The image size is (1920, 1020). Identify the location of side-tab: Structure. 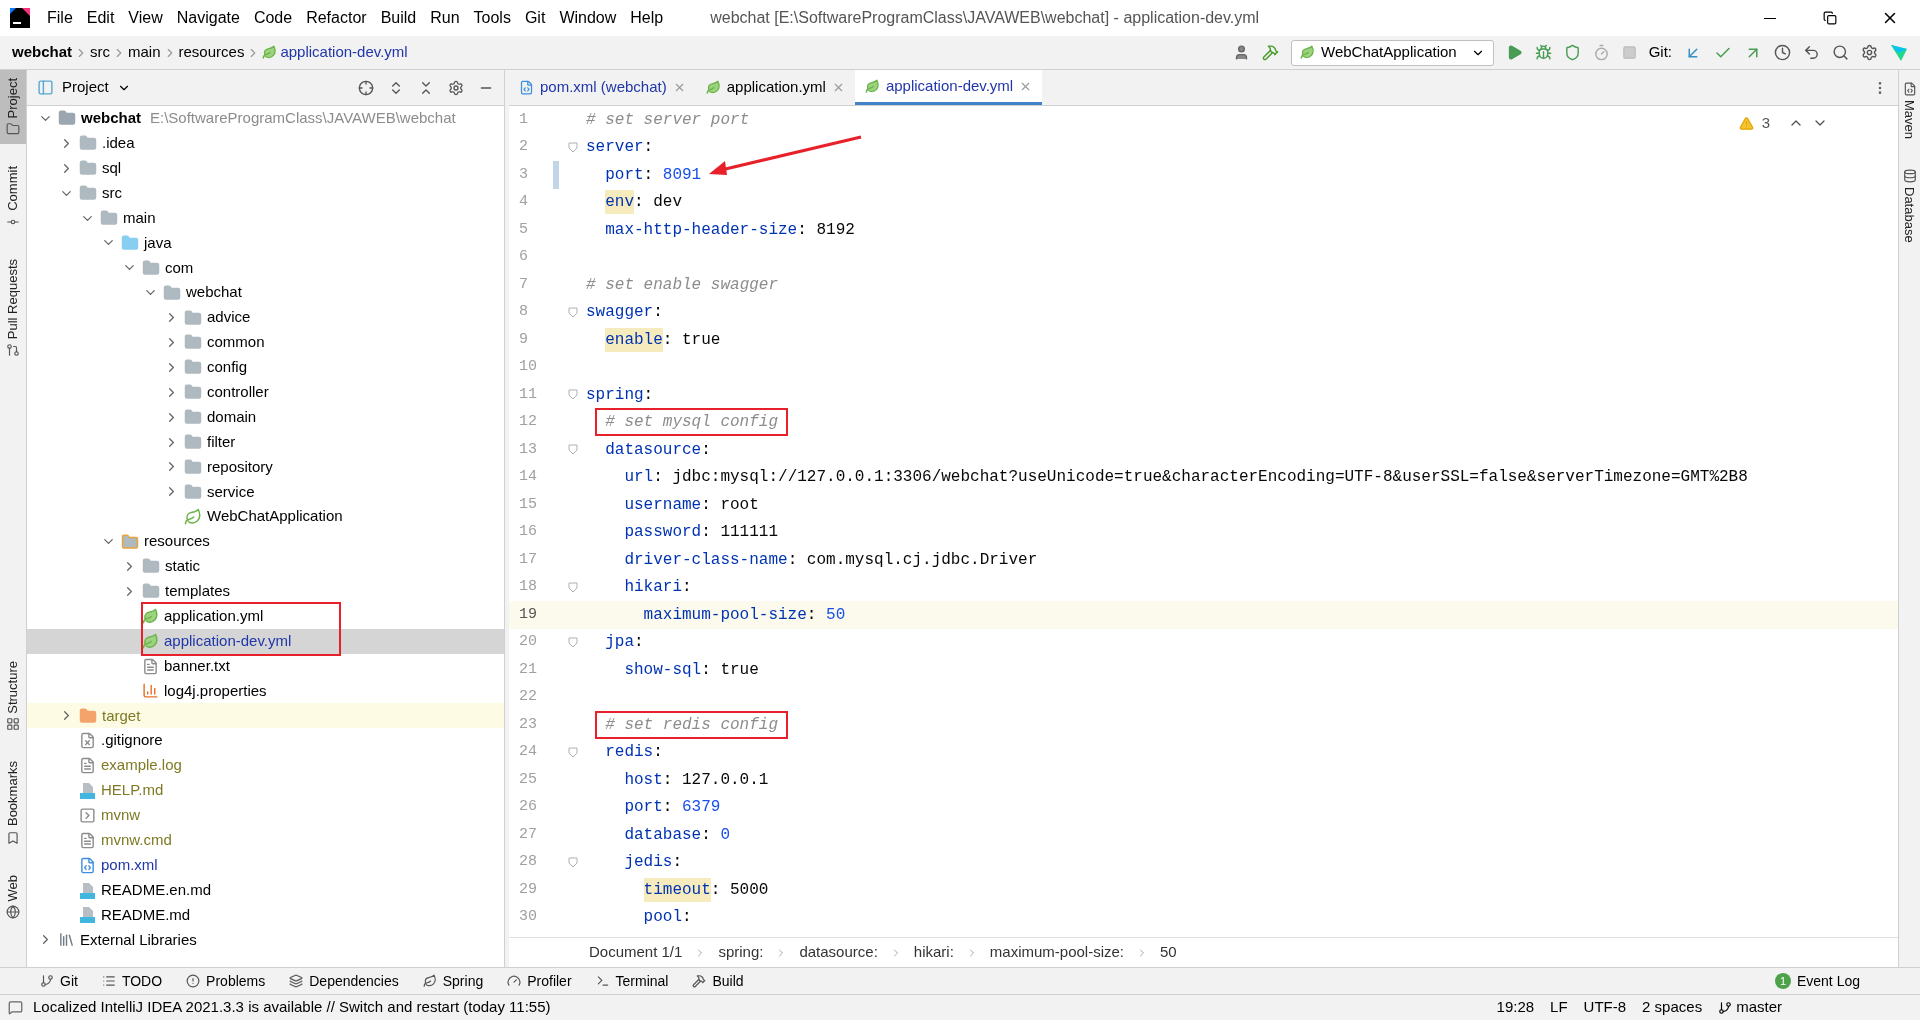
(13, 696).